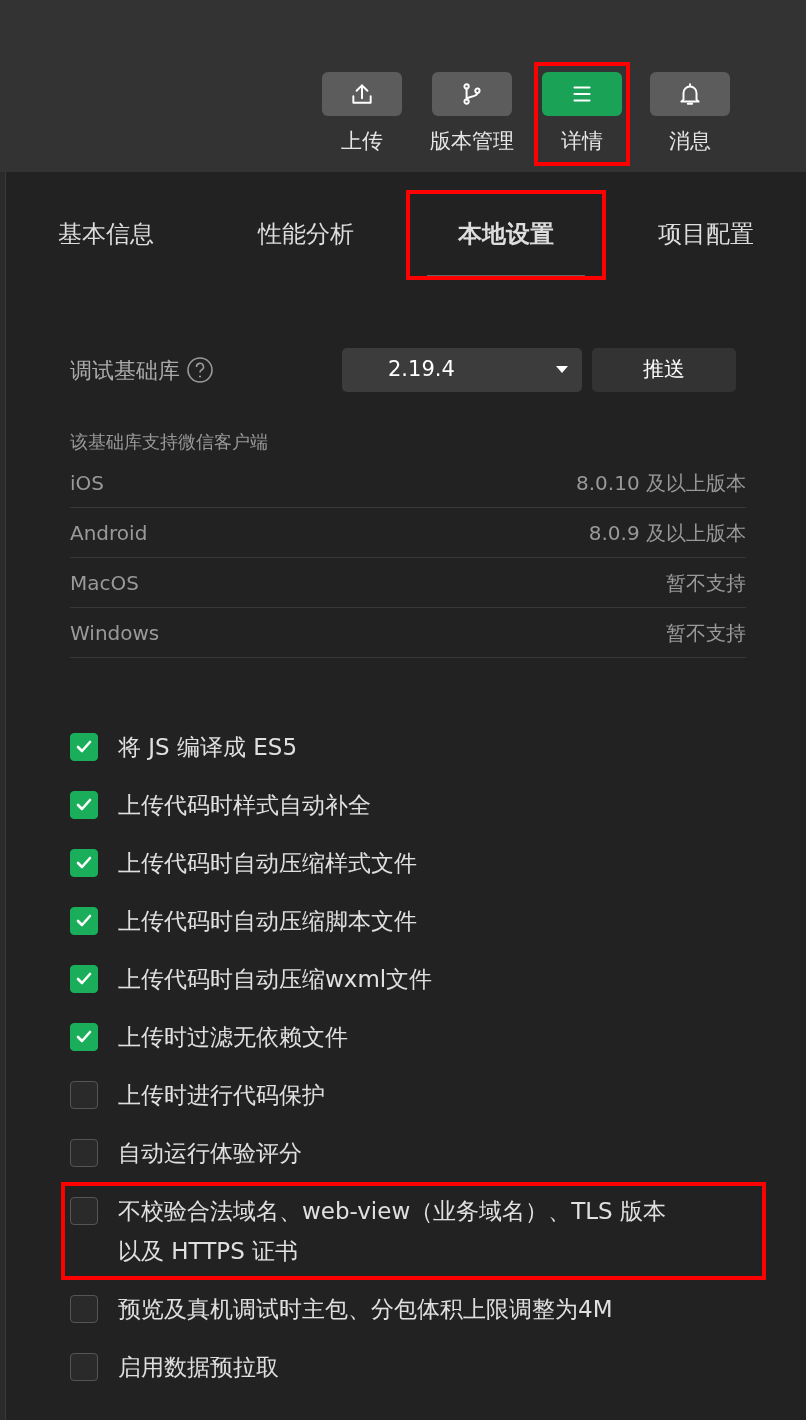 Image resolution: width=806 pixels, height=1420 pixels. I want to click on platform-name: MacOS, so click(104, 583).